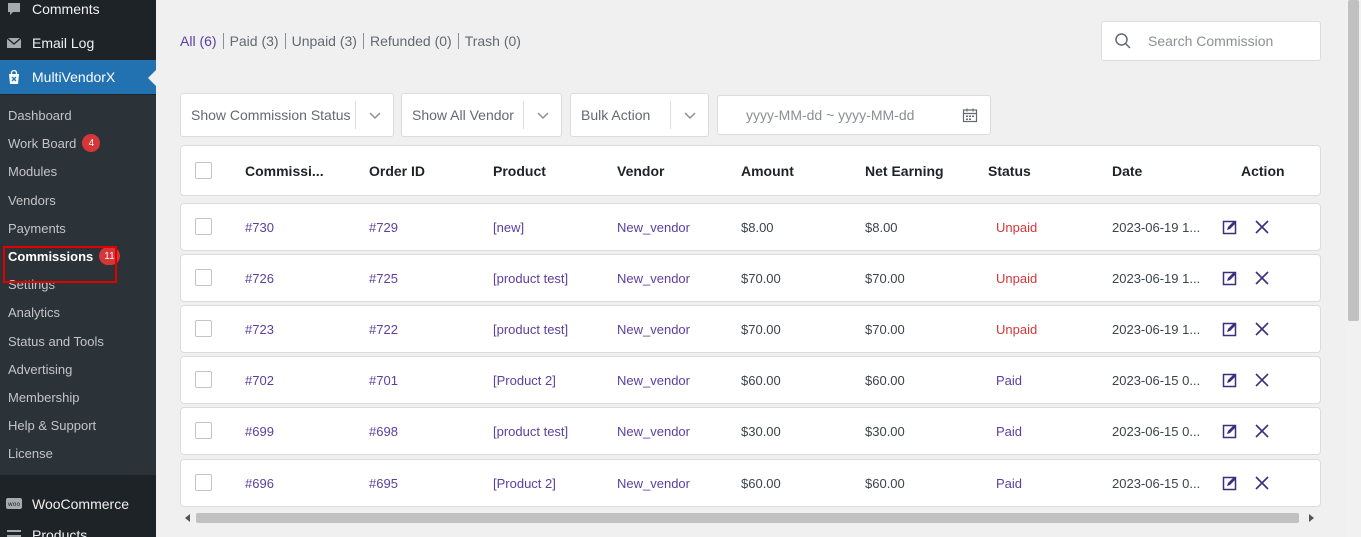 Image resolution: width=1361 pixels, height=537 pixels. I want to click on filter-trash-link: Trash (0), so click(493, 41).